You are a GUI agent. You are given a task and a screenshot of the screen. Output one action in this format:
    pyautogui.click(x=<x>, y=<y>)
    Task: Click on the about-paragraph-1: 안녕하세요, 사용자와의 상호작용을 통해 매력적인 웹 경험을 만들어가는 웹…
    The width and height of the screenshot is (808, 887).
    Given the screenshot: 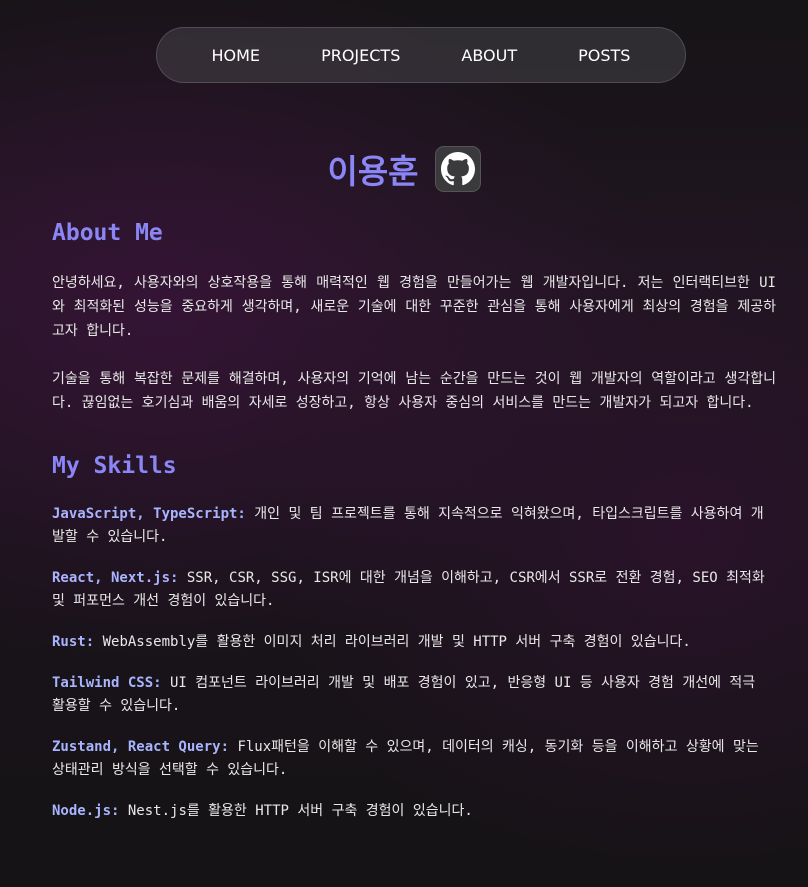 What is the action you would take?
    pyautogui.click(x=414, y=307)
    